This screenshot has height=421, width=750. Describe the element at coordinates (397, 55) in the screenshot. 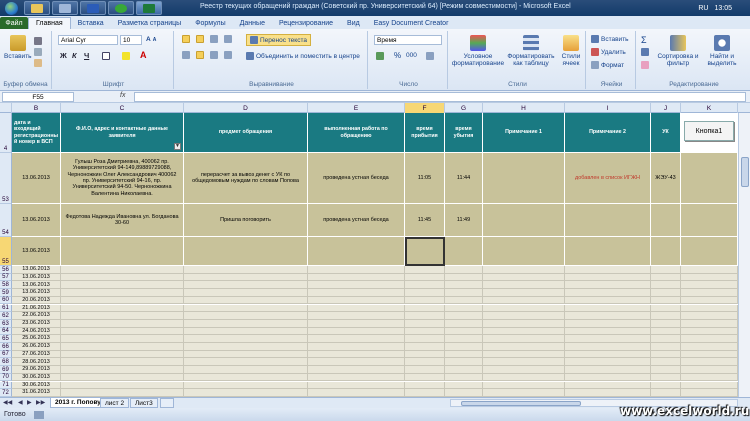

I see `percent-button: %` at that location.